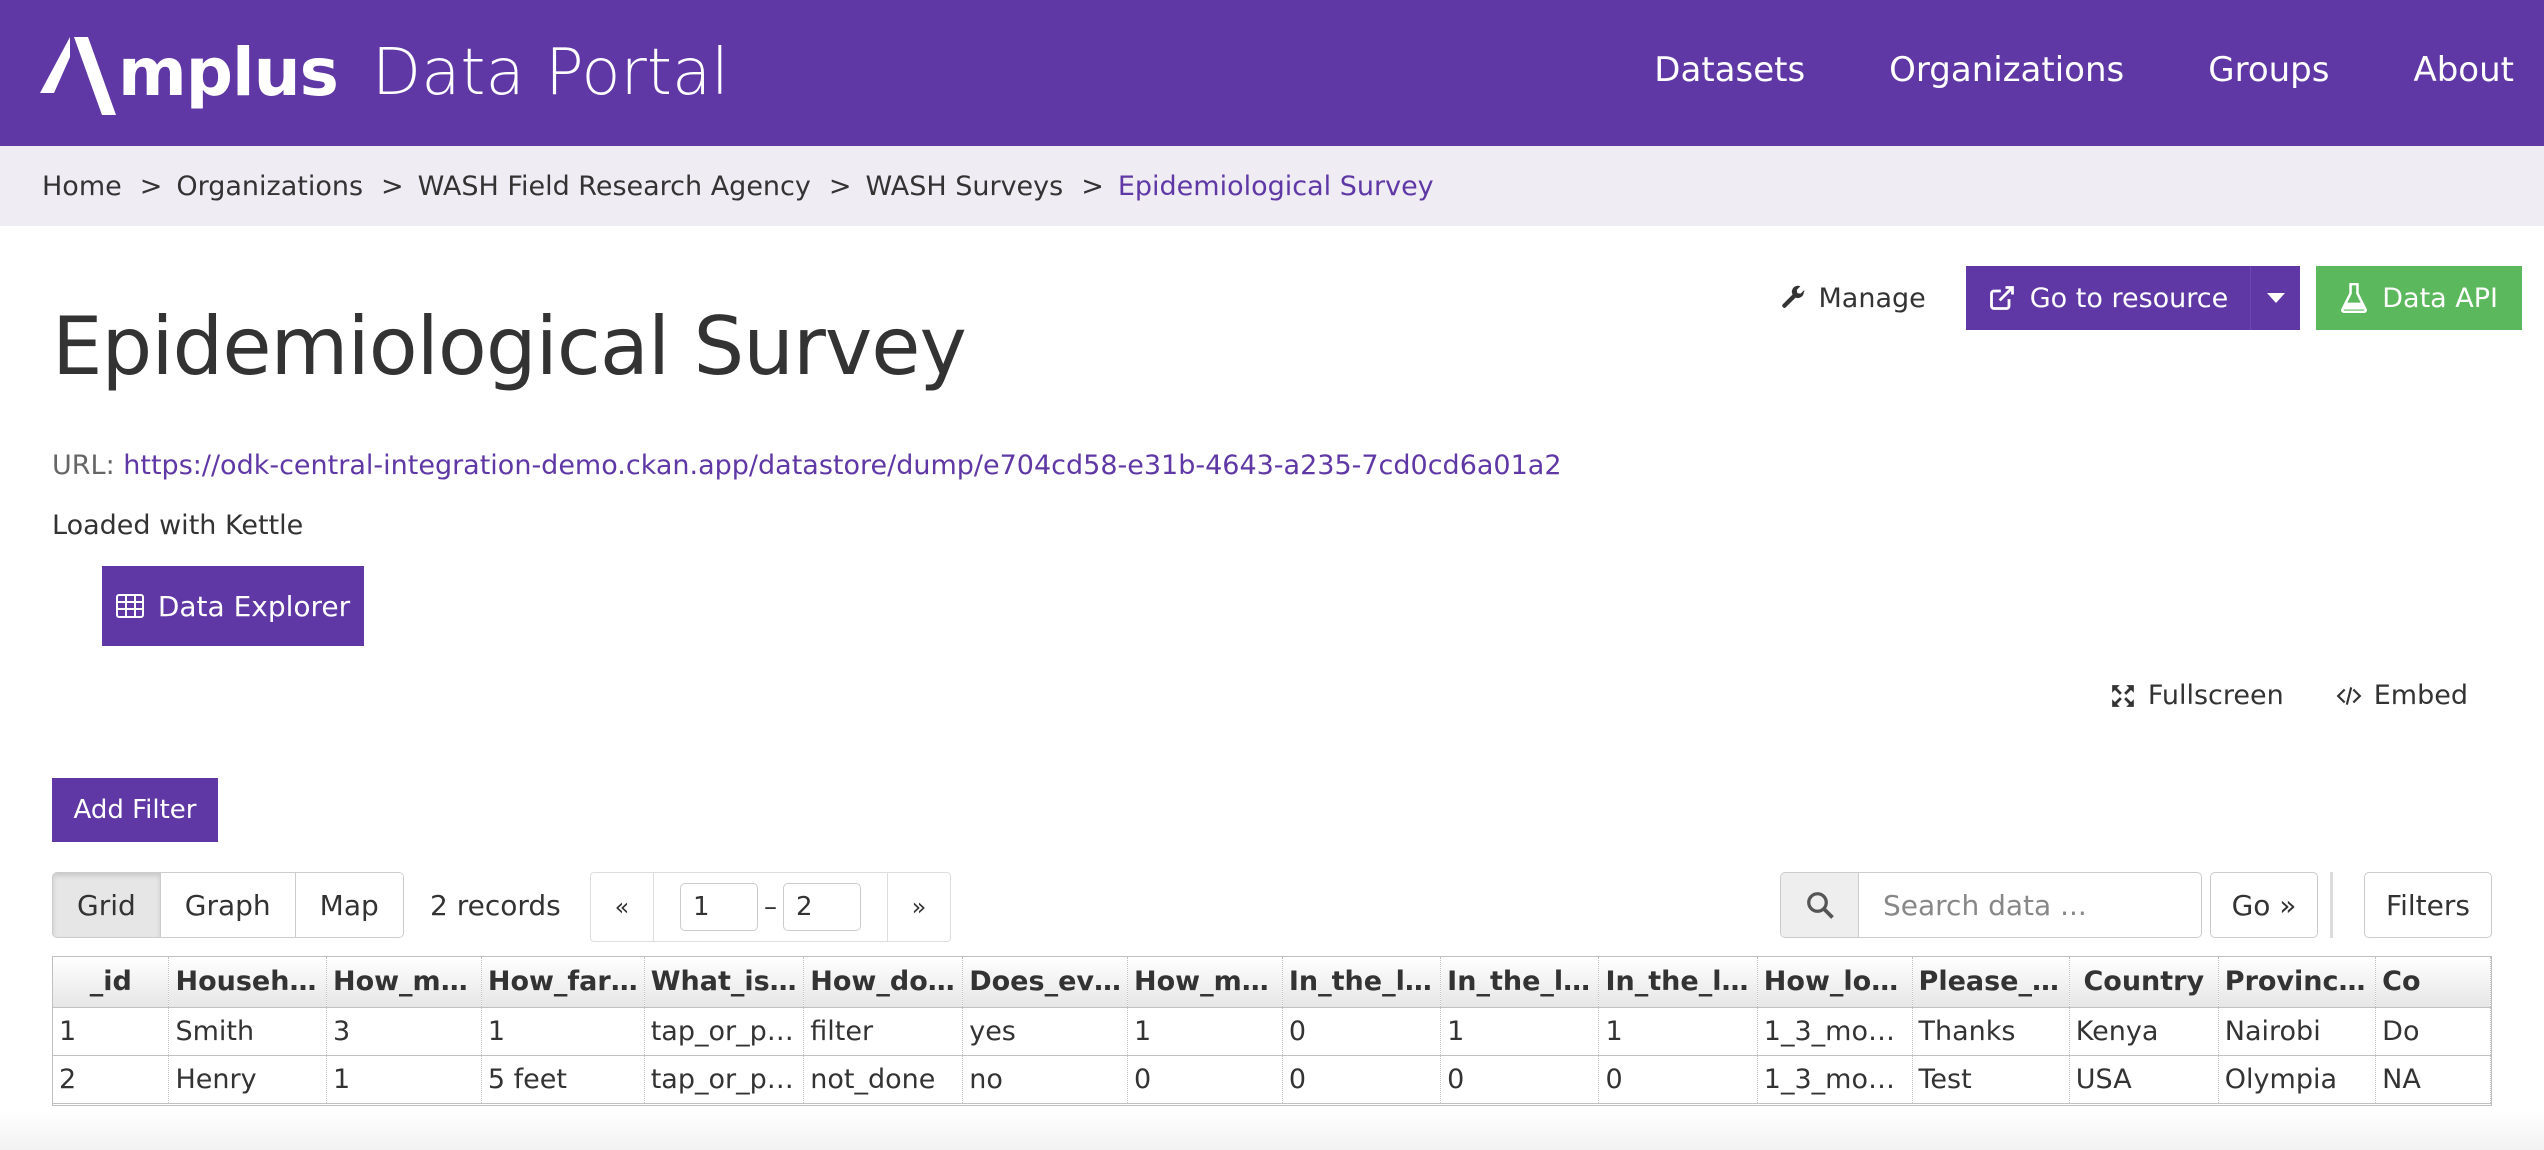  Describe the element at coordinates (1820, 905) in the screenshot. I see `search-icon` at that location.